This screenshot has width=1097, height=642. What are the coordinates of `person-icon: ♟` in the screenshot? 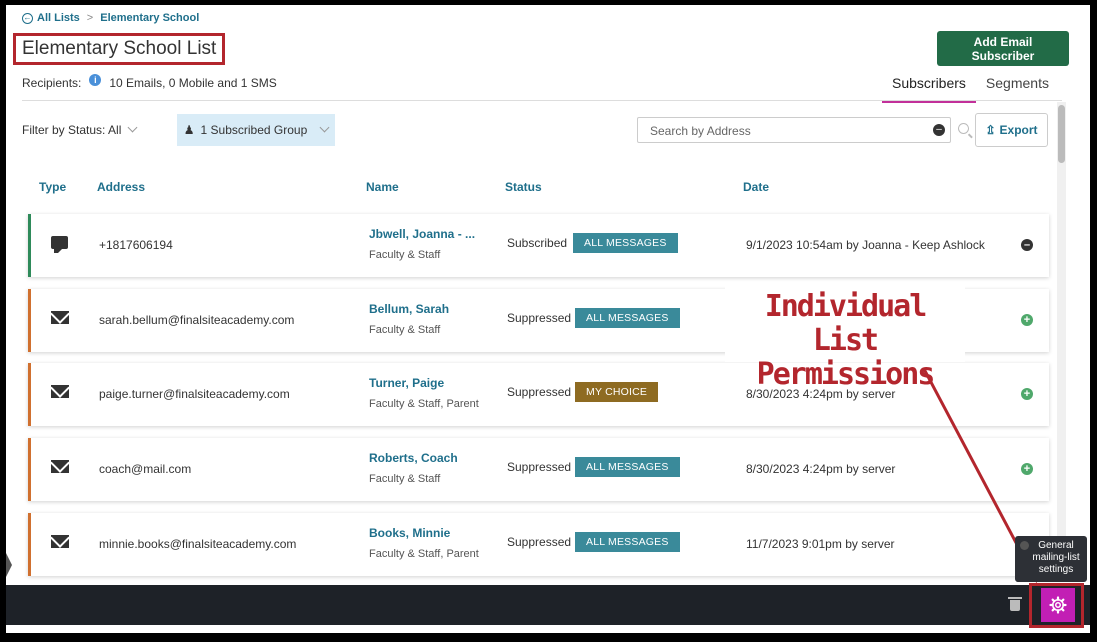 It's located at (189, 130).